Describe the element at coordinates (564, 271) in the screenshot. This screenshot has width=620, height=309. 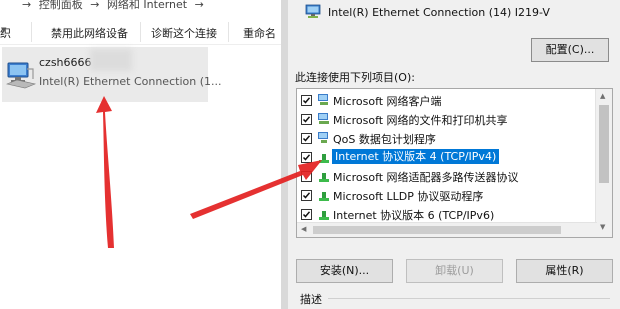
I see `properties-button: 属性(R)` at that location.